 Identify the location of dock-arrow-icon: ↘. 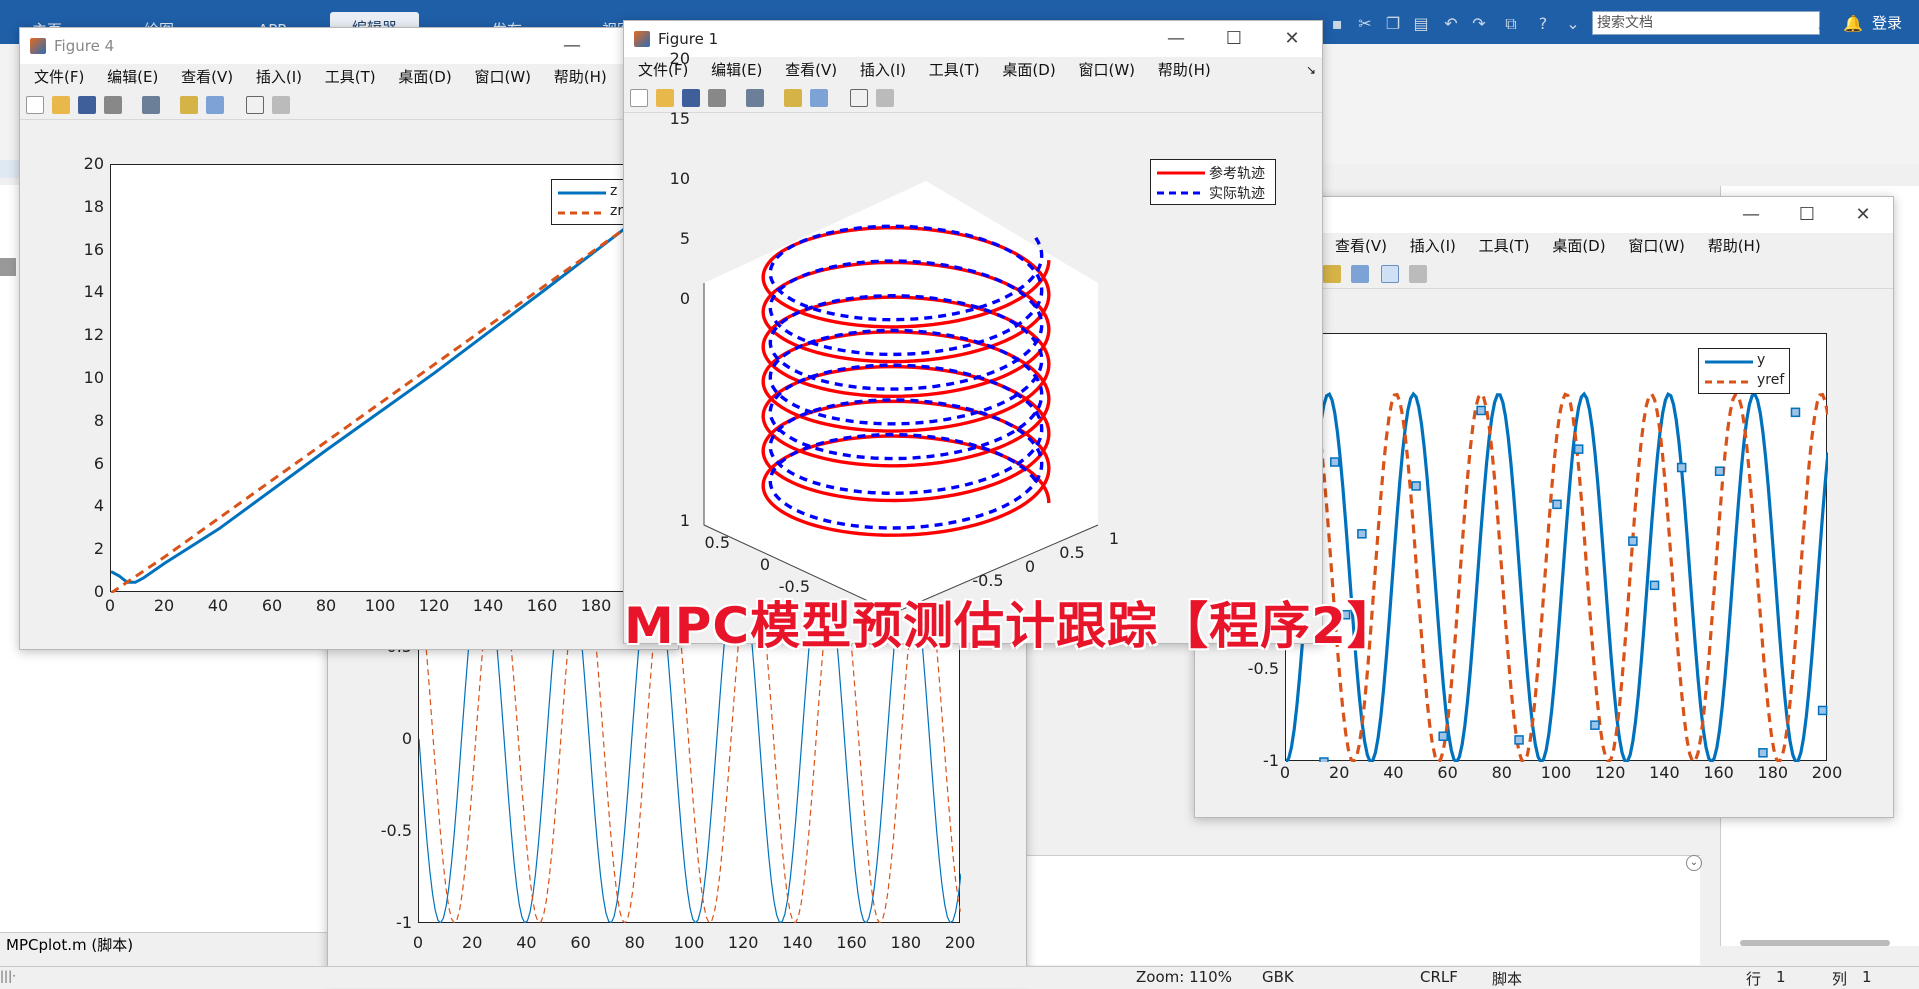
(1311, 70).